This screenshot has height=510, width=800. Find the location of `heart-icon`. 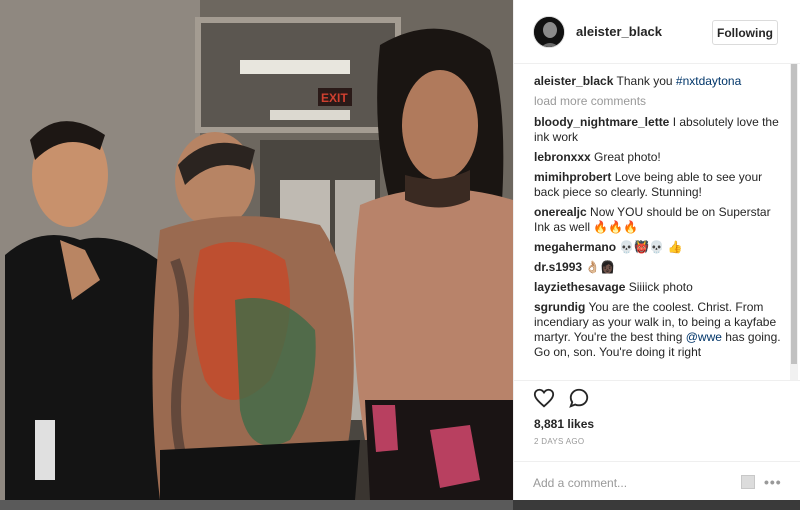

heart-icon is located at coordinates (544, 398).